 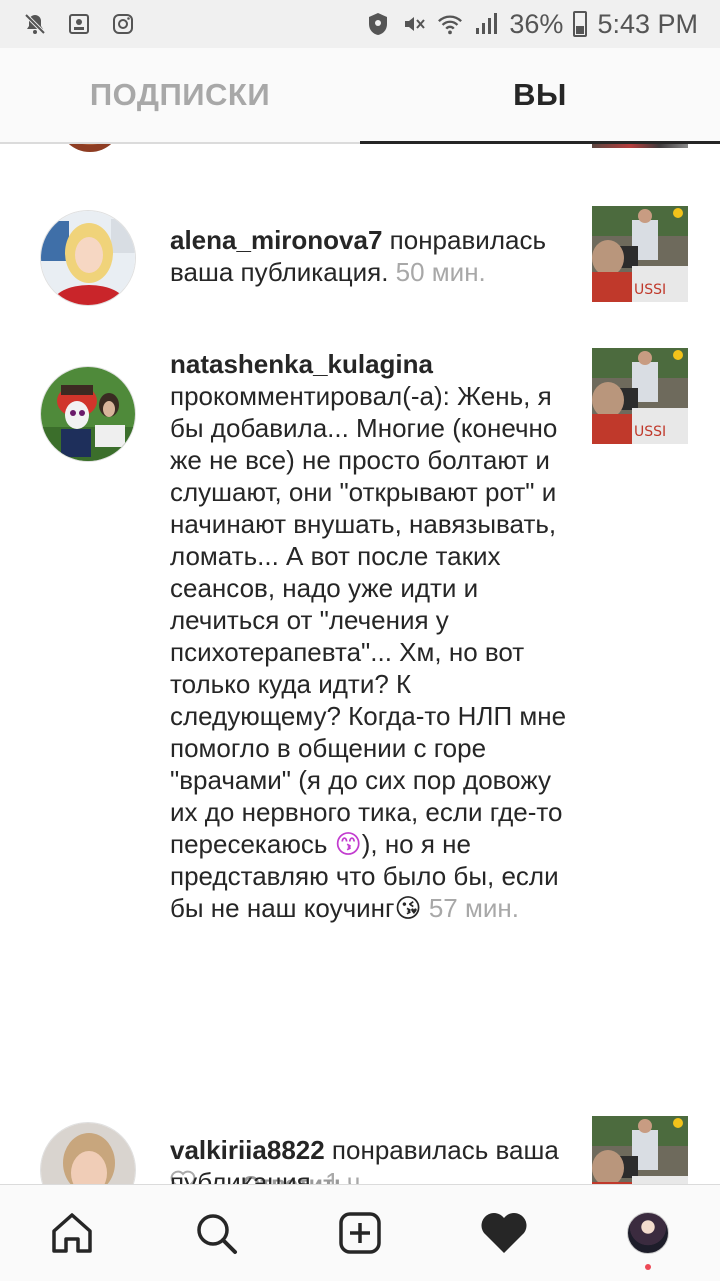 I want to click on username: natashenka_kulagina, so click(x=301, y=364).